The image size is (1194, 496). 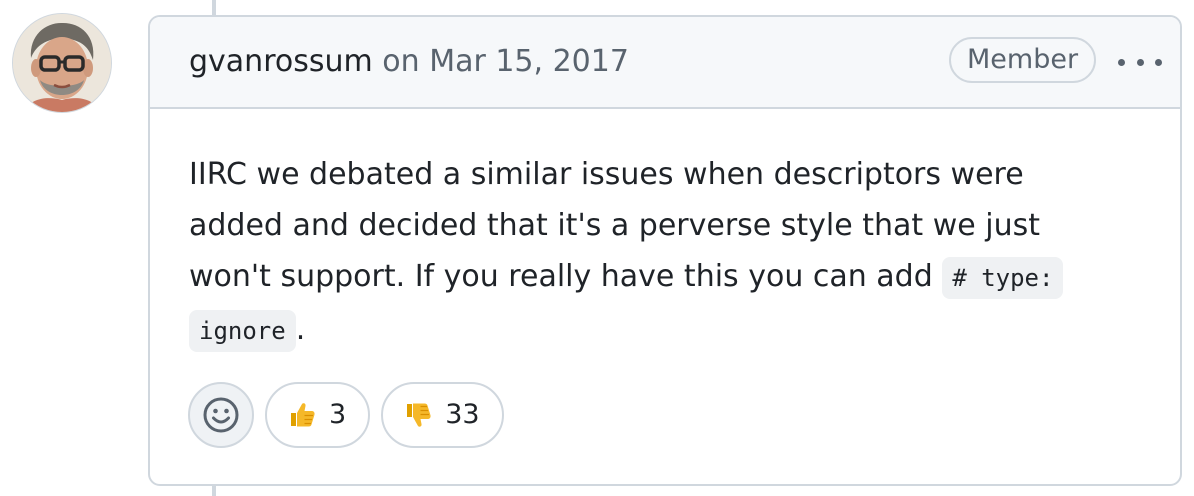 What do you see at coordinates (419, 415) in the screenshot?
I see `thumbs-down-icon` at bounding box center [419, 415].